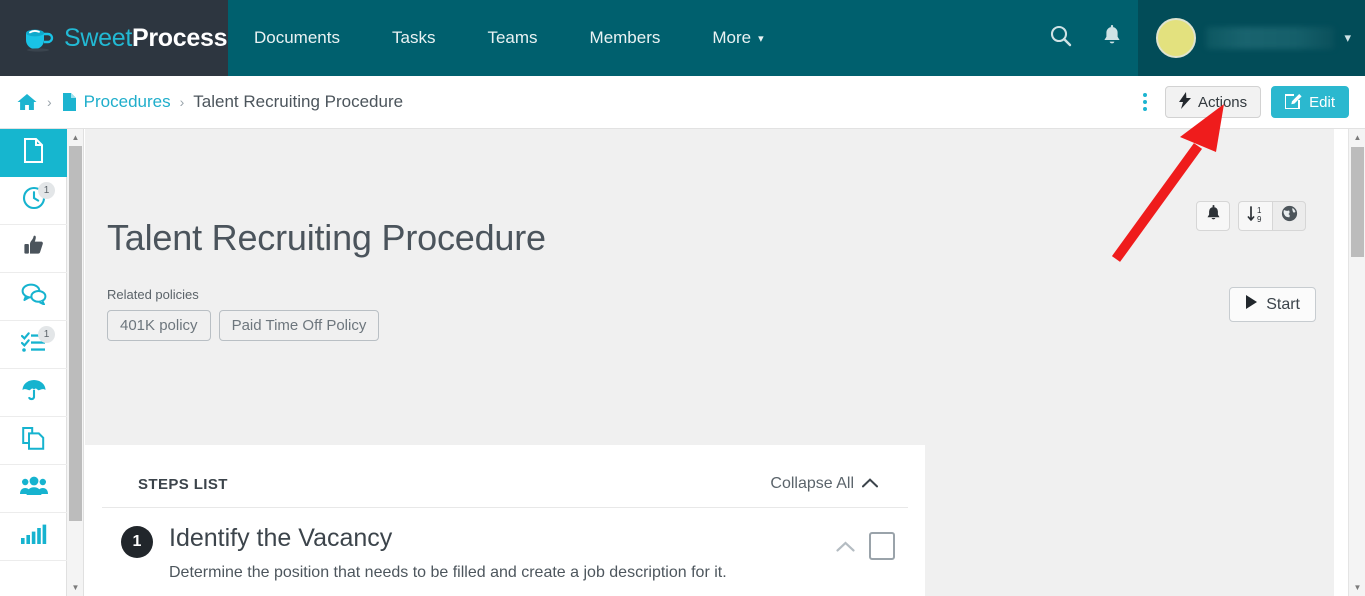 The height and width of the screenshot is (596, 1365). What do you see at coordinates (1145, 102) in the screenshot?
I see `more-vertical-icon` at bounding box center [1145, 102].